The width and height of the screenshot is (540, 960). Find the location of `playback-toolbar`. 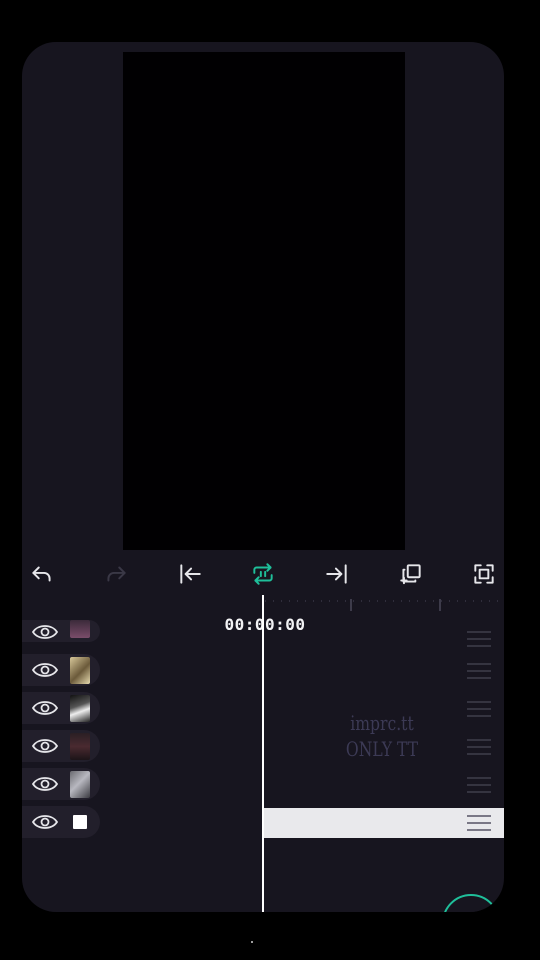

playback-toolbar is located at coordinates (263, 574).